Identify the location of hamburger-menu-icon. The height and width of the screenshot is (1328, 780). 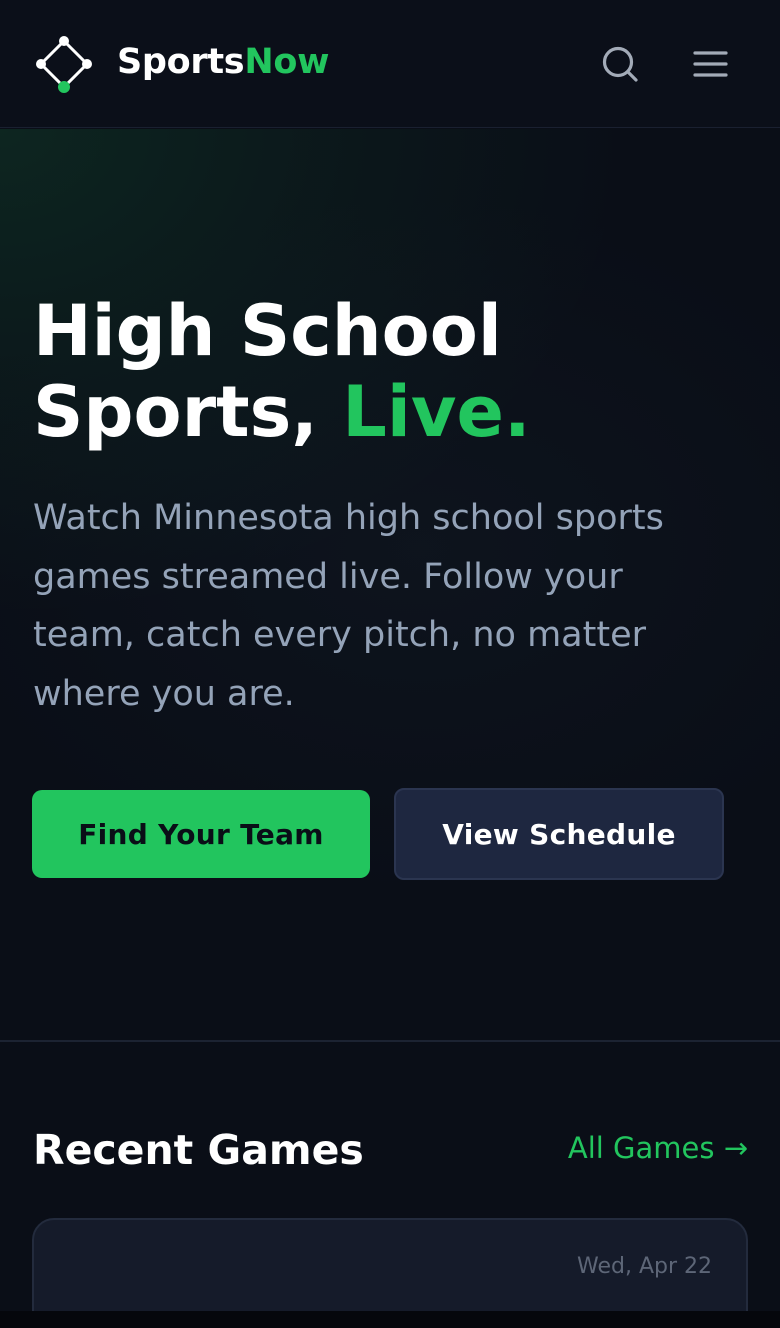
(710, 64).